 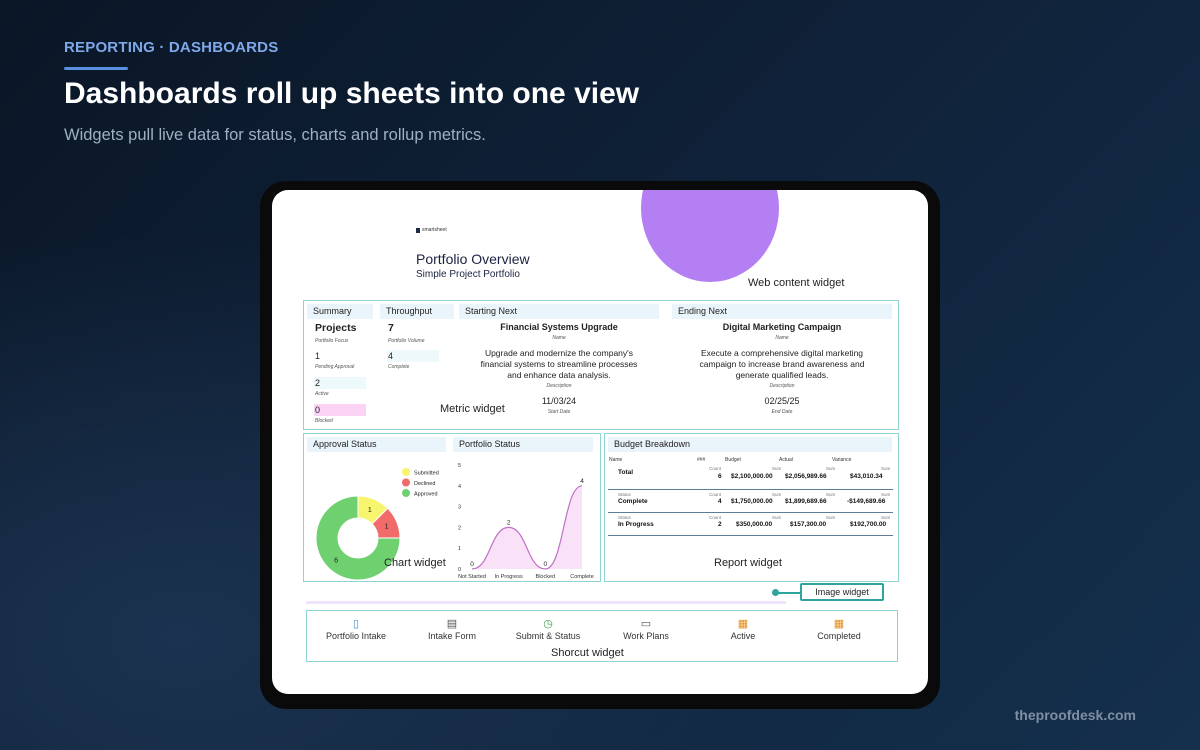 I want to click on row-name: In Progress, so click(x=636, y=524).